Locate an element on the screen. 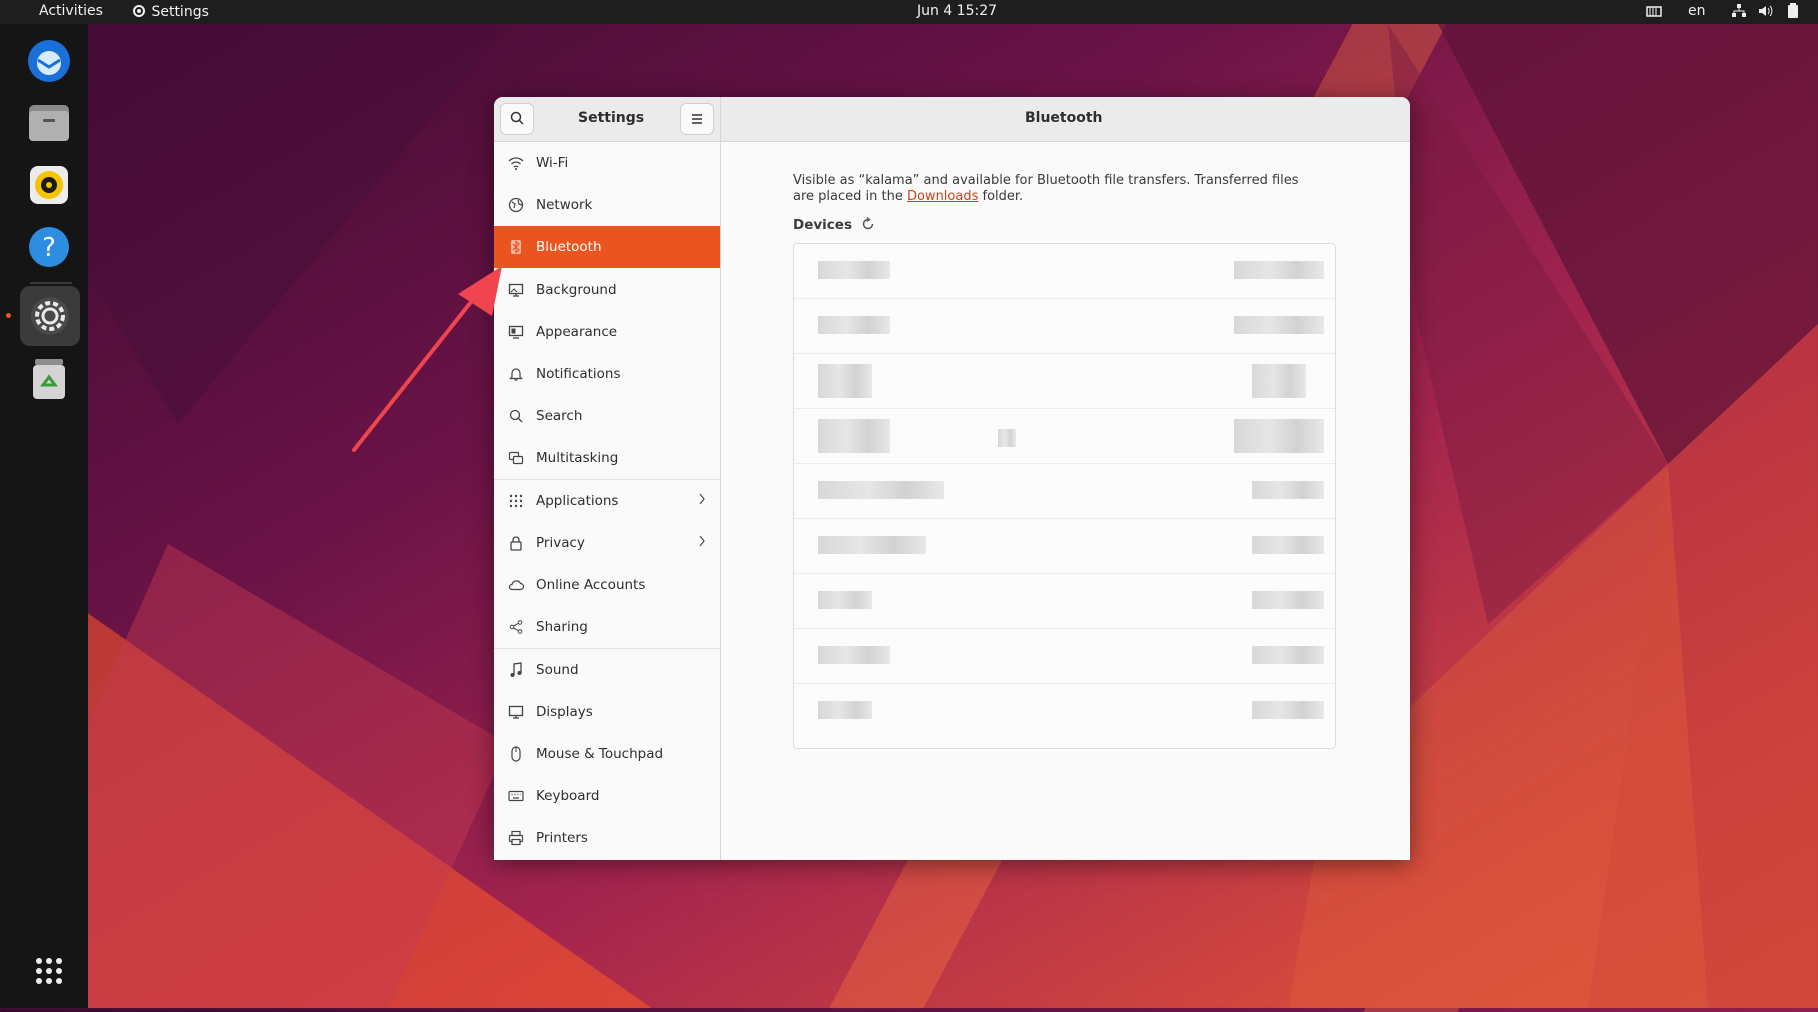  page-title: Bluetooth is located at coordinates (1064, 118).